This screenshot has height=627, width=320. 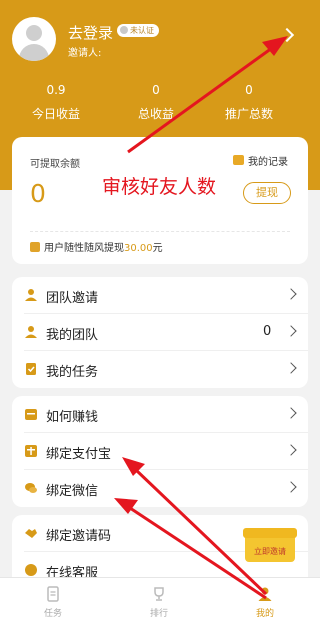 What do you see at coordinates (265, 594) in the screenshot?
I see `user-tab-icon` at bounding box center [265, 594].